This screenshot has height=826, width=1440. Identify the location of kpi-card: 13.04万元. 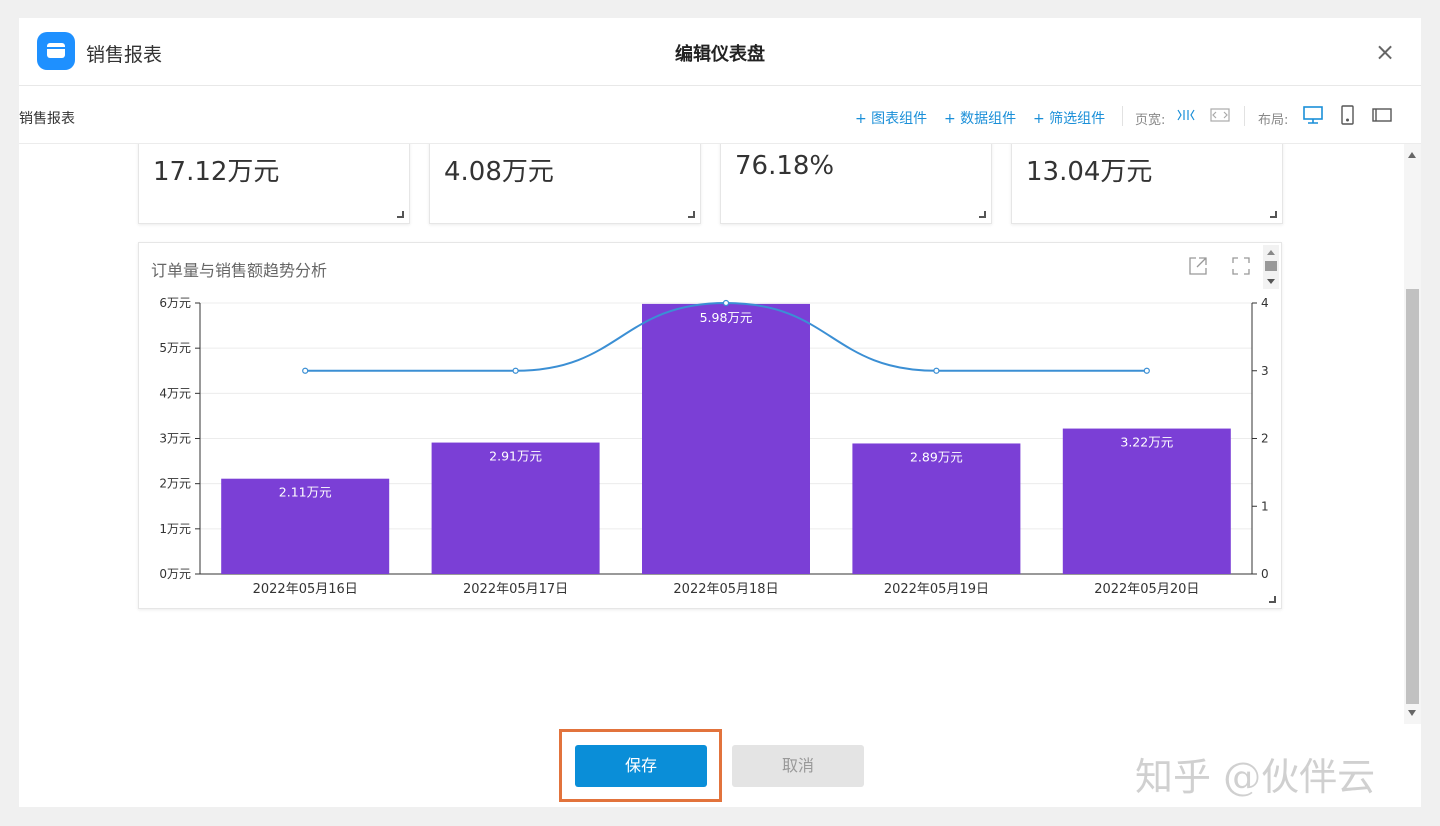
(1147, 184).